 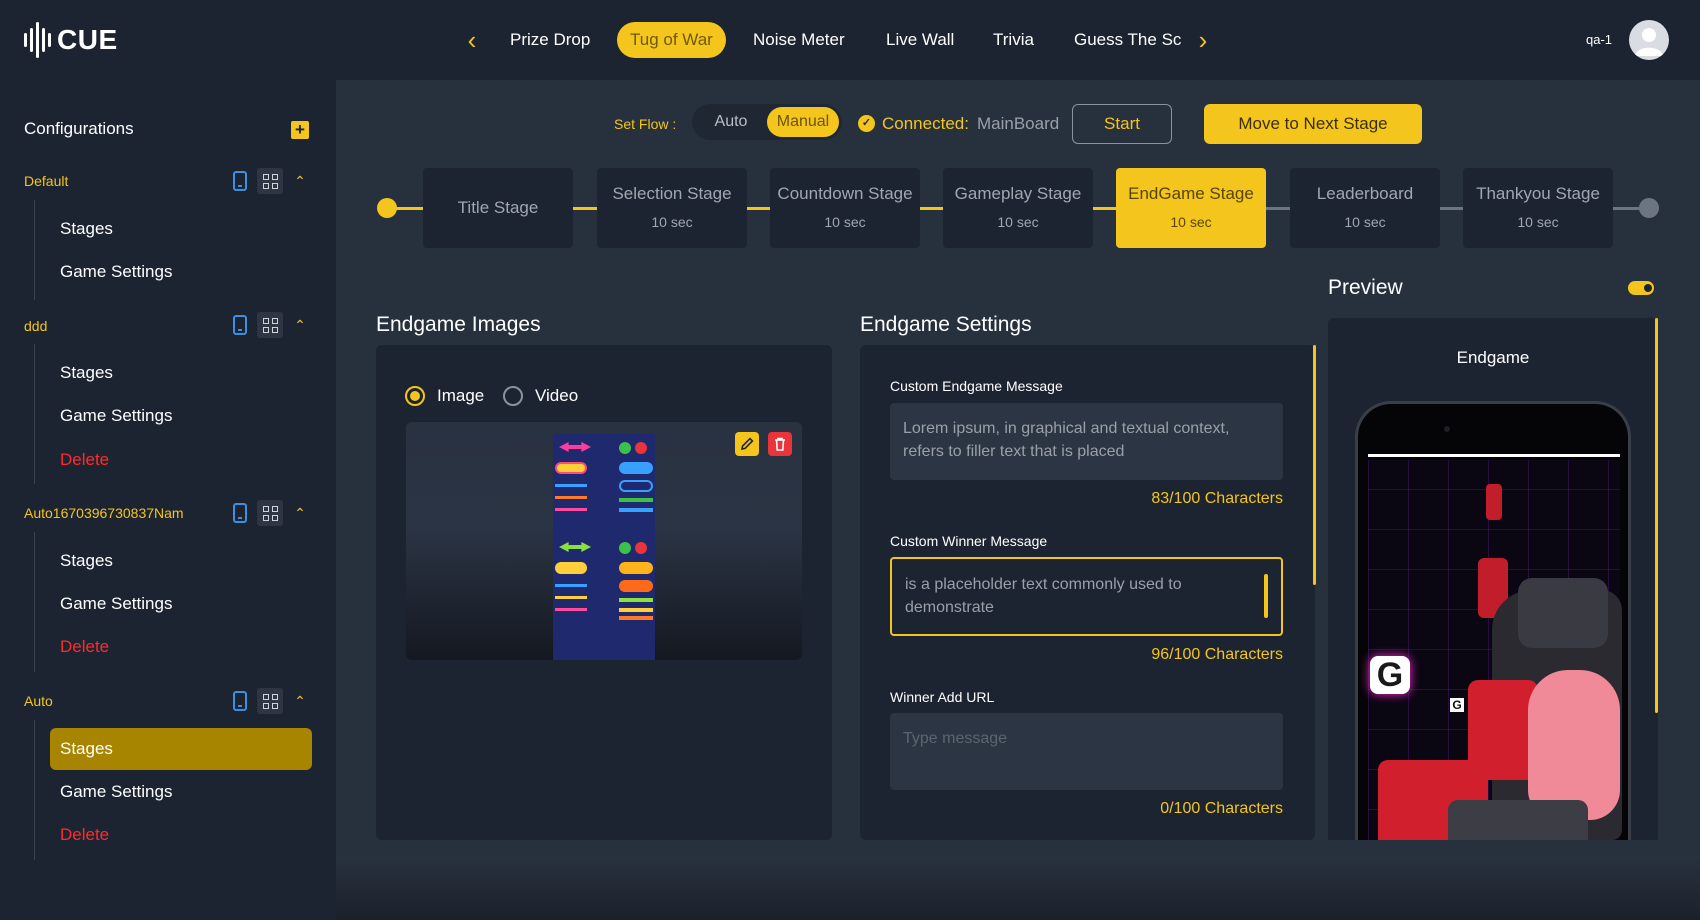 I want to click on user-name: qa-1, so click(x=1599, y=39).